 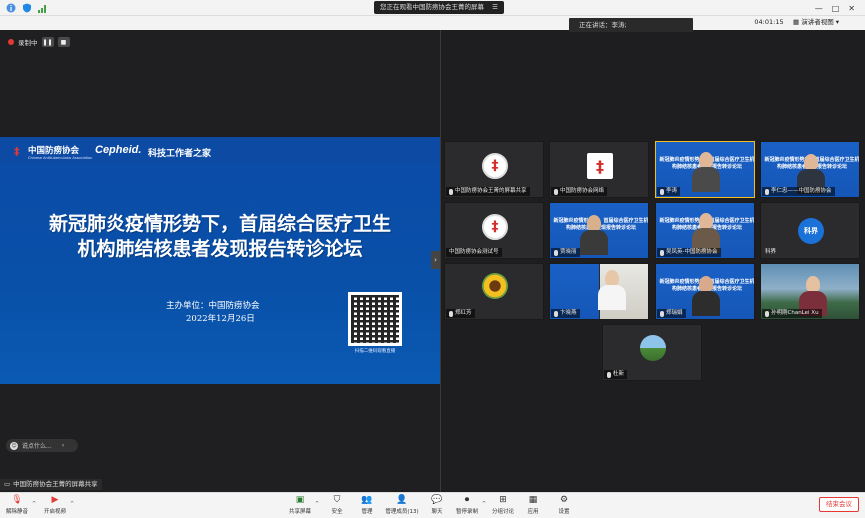 What do you see at coordinates (213, 306) in the screenshot?
I see `host-line: 主办单位：中国防痨协会` at bounding box center [213, 306].